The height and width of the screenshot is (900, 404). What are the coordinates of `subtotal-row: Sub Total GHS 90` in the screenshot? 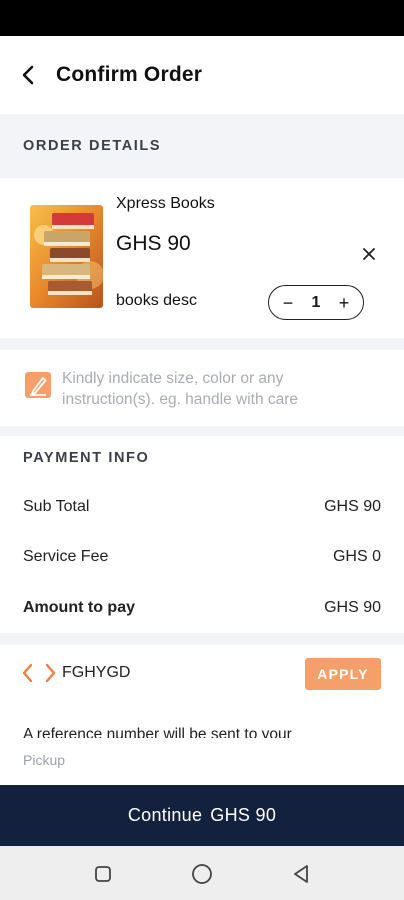 It's located at (202, 507).